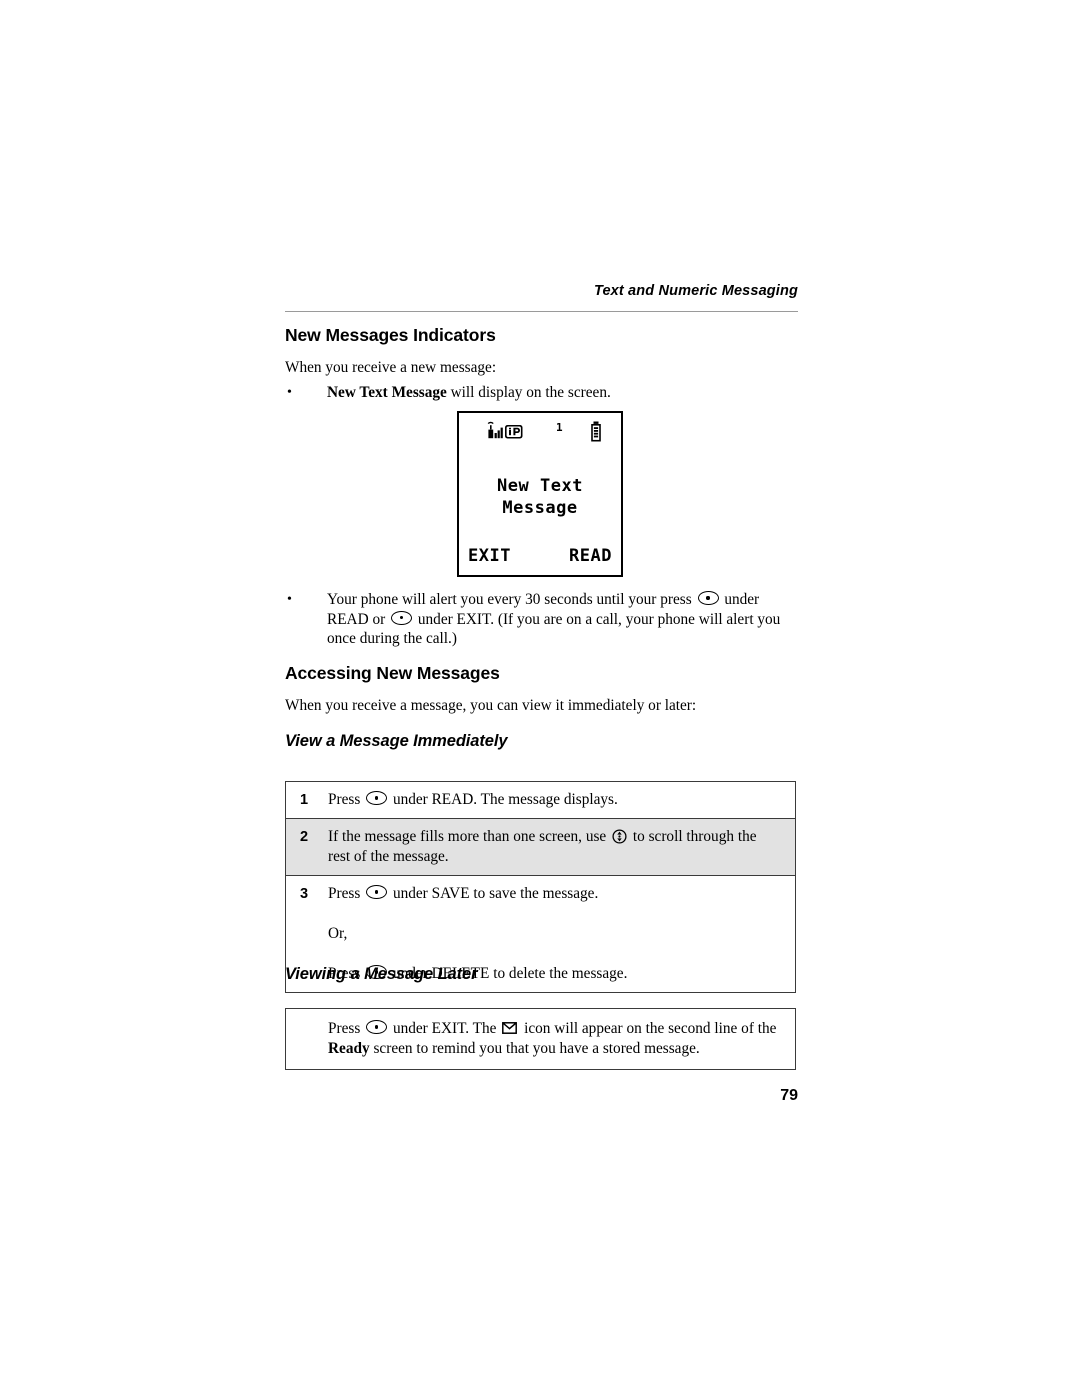  I want to click on step-line: Press under SAVE to save the message., so click(554, 894).